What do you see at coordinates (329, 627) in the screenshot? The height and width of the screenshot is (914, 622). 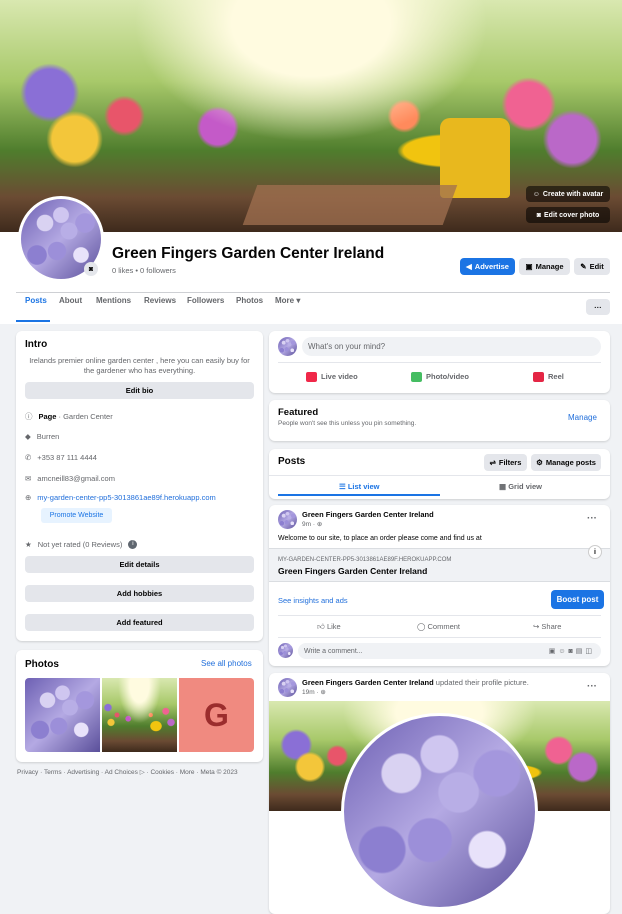 I see `like-button: 👍︎ Like` at bounding box center [329, 627].